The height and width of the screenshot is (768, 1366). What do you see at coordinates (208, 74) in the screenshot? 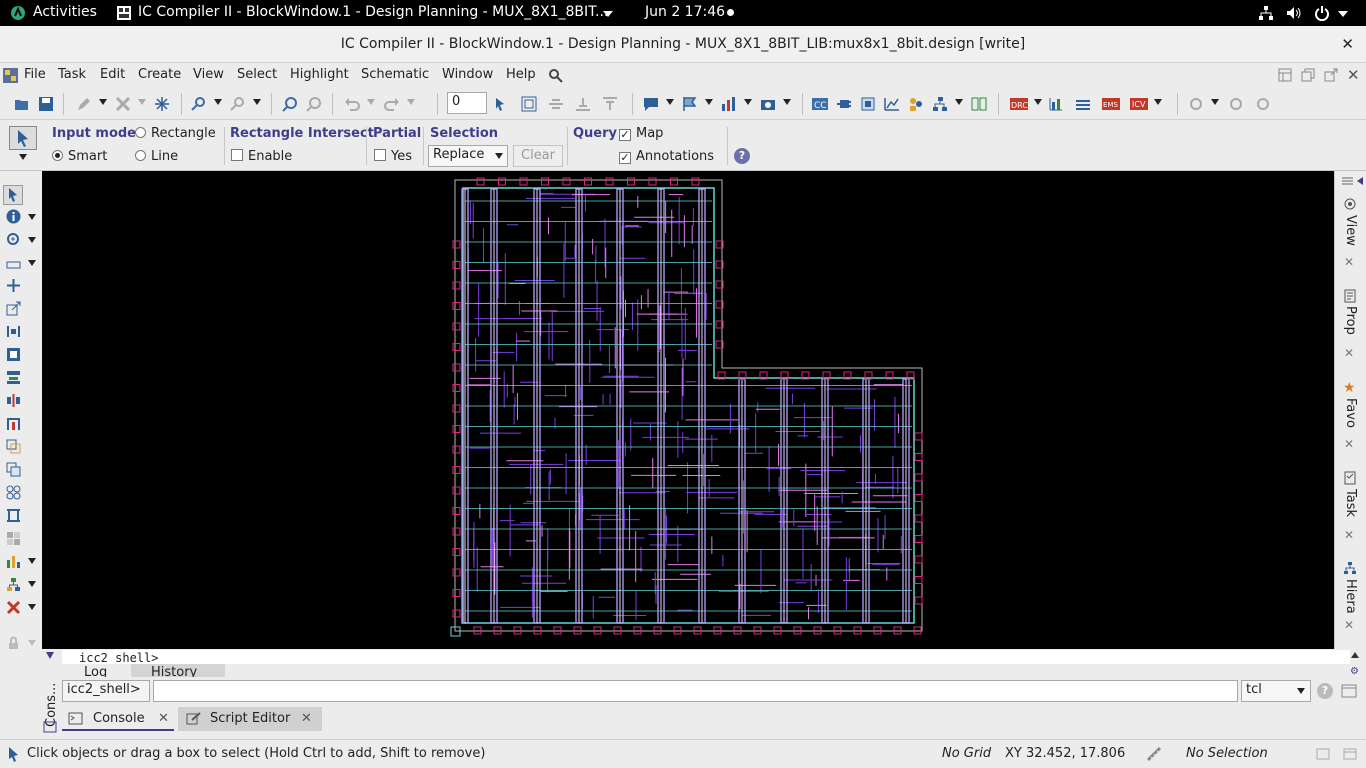
I see `menu-view: View` at bounding box center [208, 74].